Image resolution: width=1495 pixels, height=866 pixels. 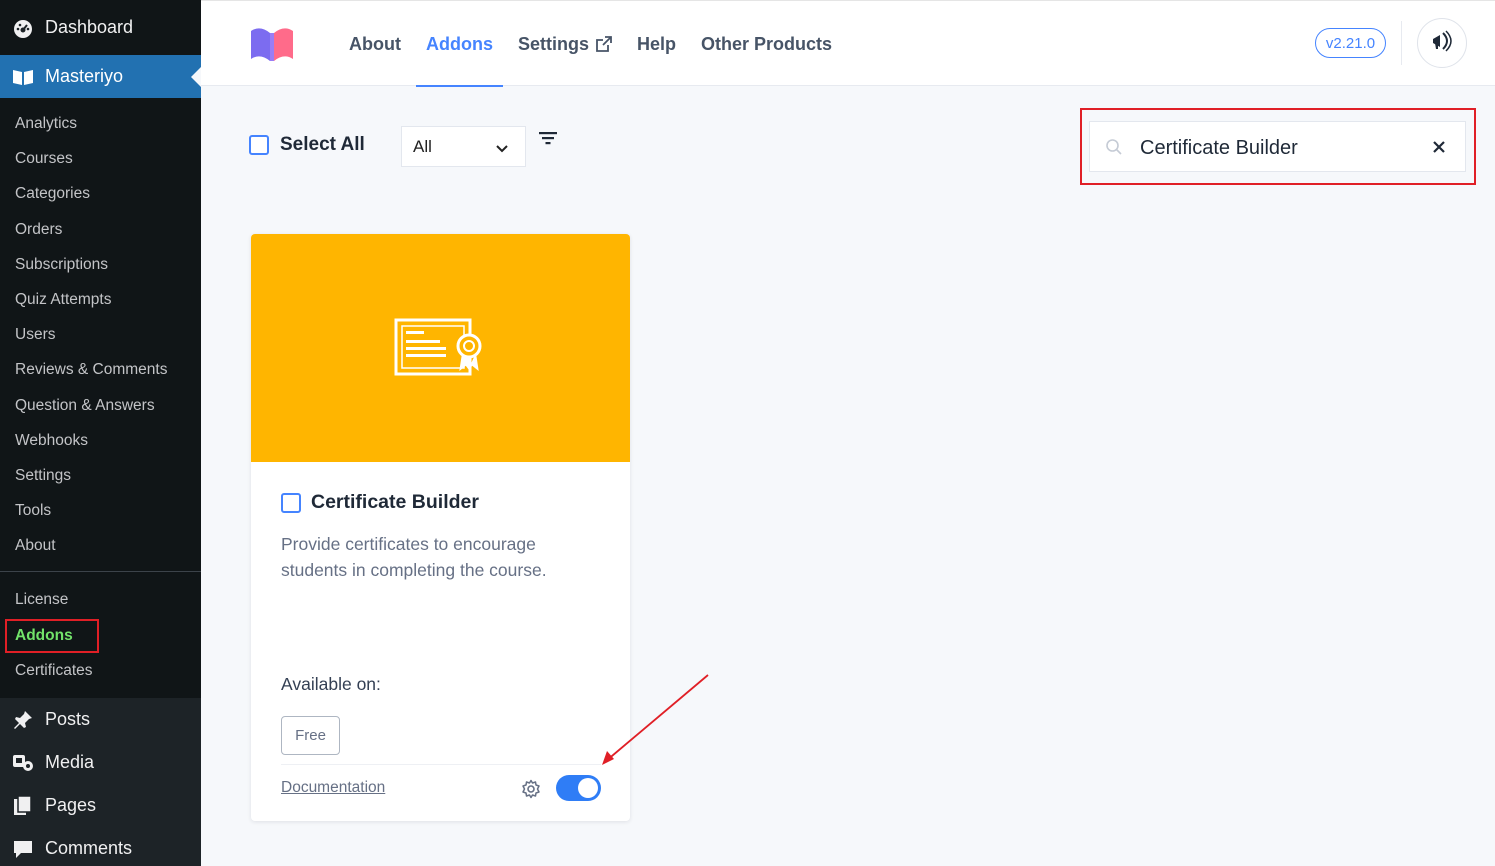 I want to click on external-link-icon, so click(x=604, y=44).